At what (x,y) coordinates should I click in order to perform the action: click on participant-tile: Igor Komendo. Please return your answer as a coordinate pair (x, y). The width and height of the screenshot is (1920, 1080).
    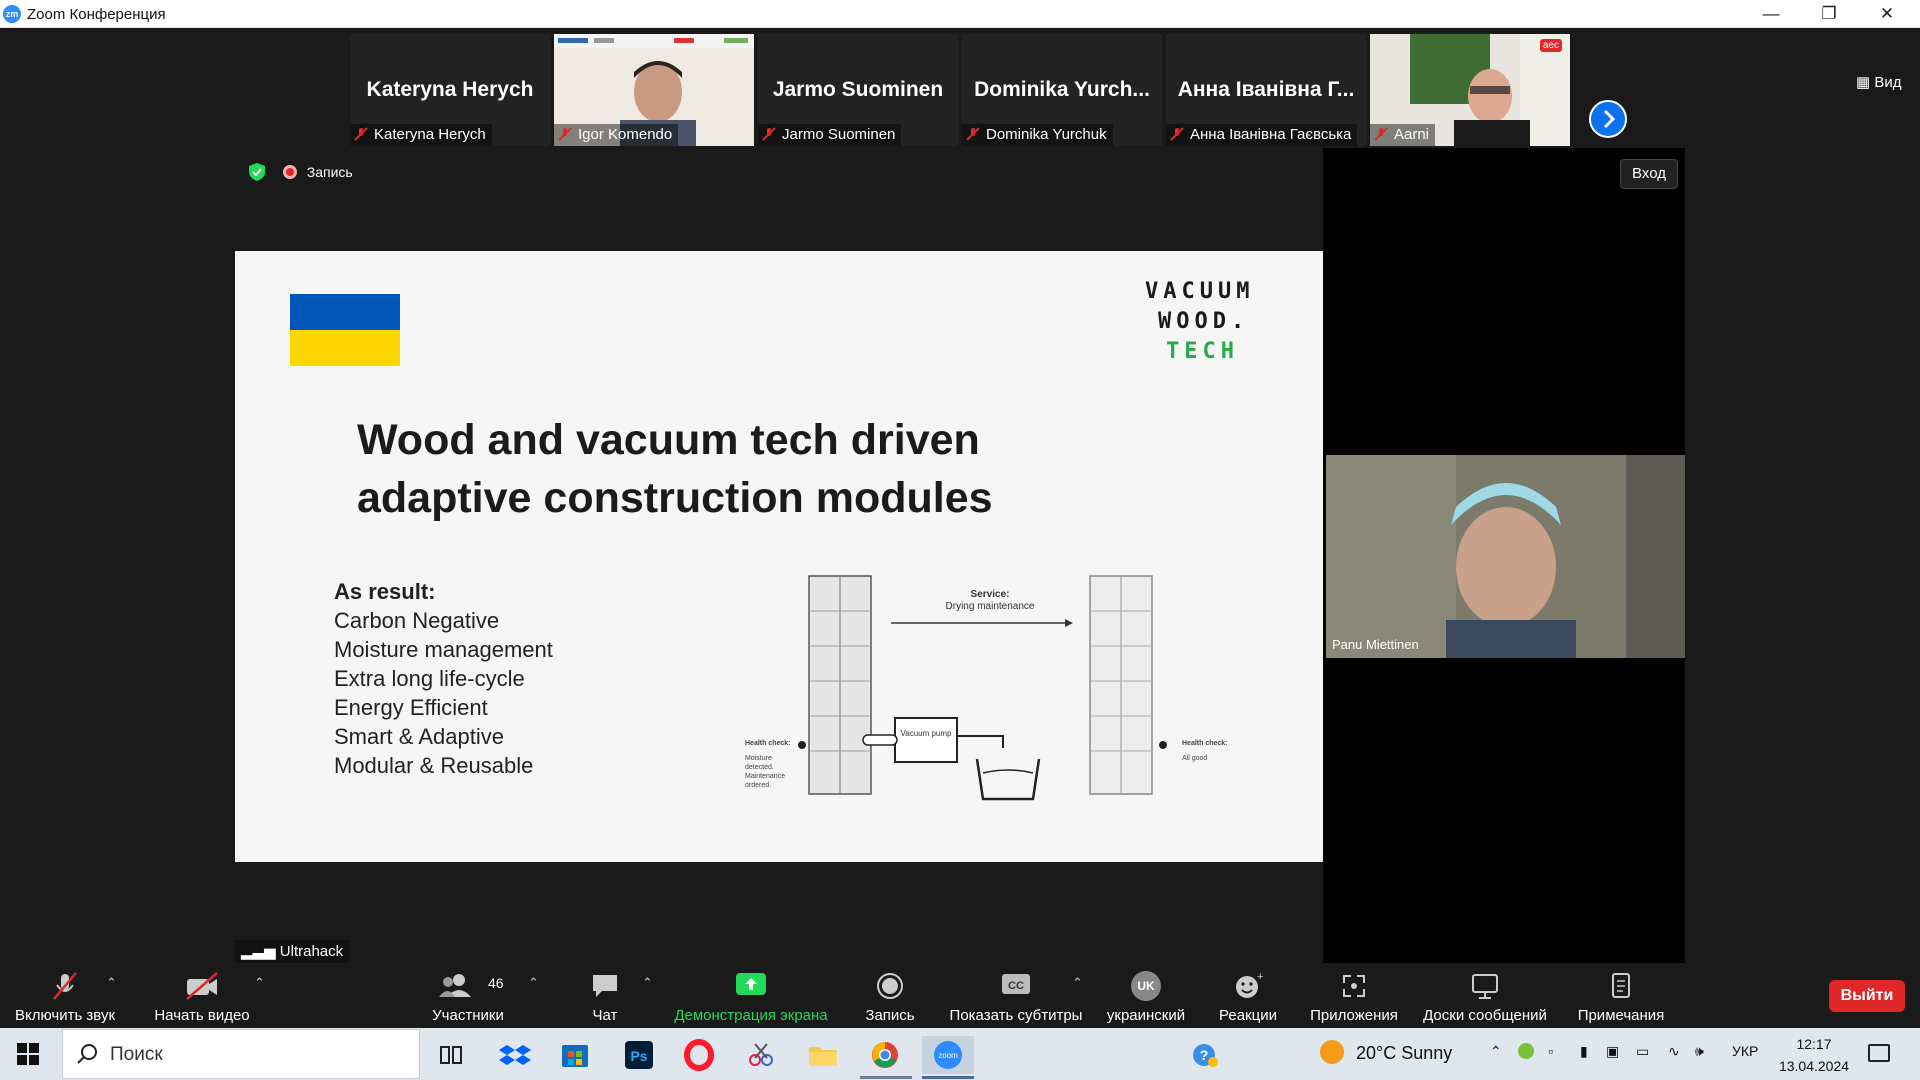
    Looking at the image, I should click on (654, 90).